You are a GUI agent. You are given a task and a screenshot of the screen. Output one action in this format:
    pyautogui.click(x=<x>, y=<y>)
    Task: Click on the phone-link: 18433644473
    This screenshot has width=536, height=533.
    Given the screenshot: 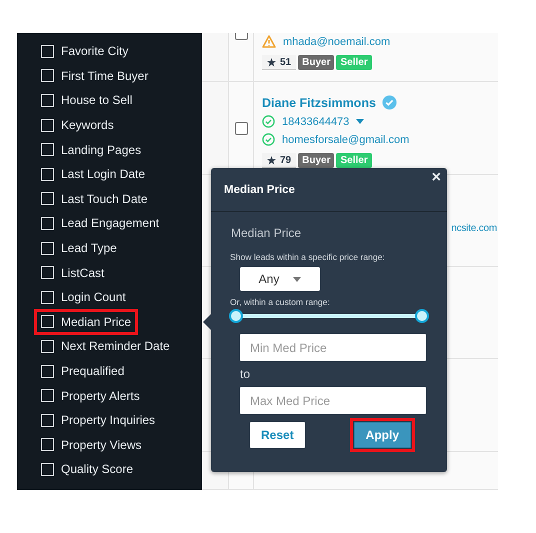 What is the action you would take?
    pyautogui.click(x=316, y=122)
    